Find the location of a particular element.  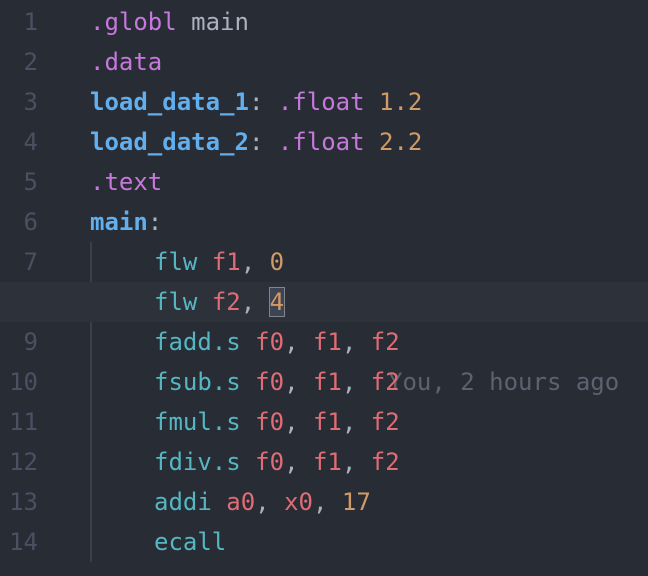

register-token: x0 is located at coordinates (298, 502).